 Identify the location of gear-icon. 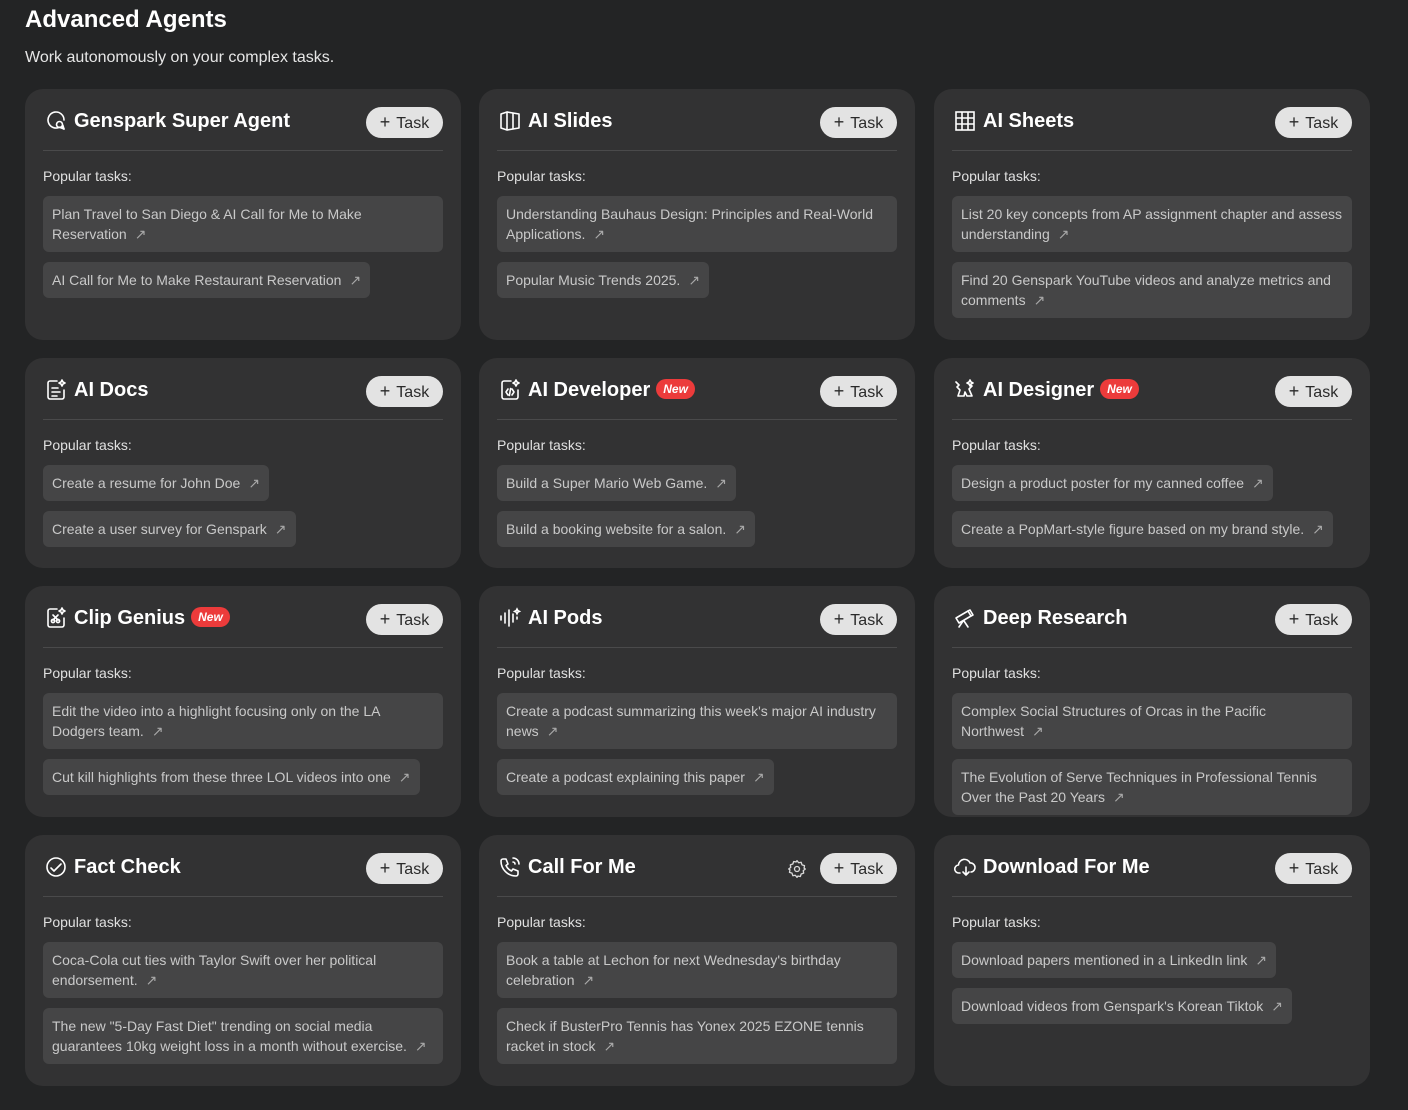
(797, 869).